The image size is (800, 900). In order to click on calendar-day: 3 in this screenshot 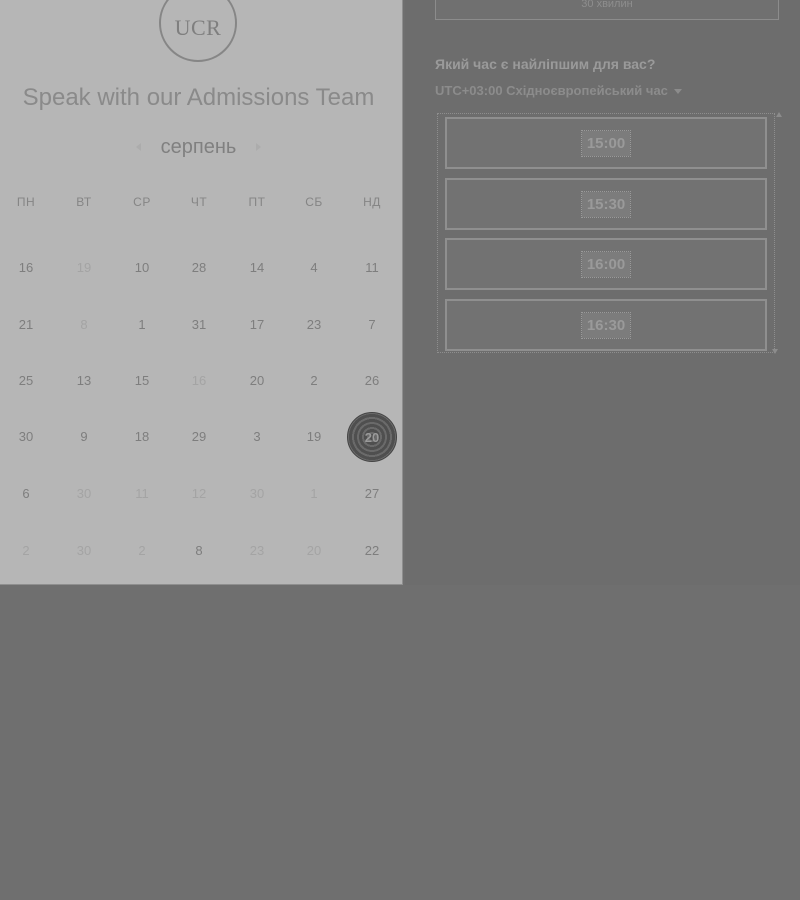, I will do `click(257, 437)`.